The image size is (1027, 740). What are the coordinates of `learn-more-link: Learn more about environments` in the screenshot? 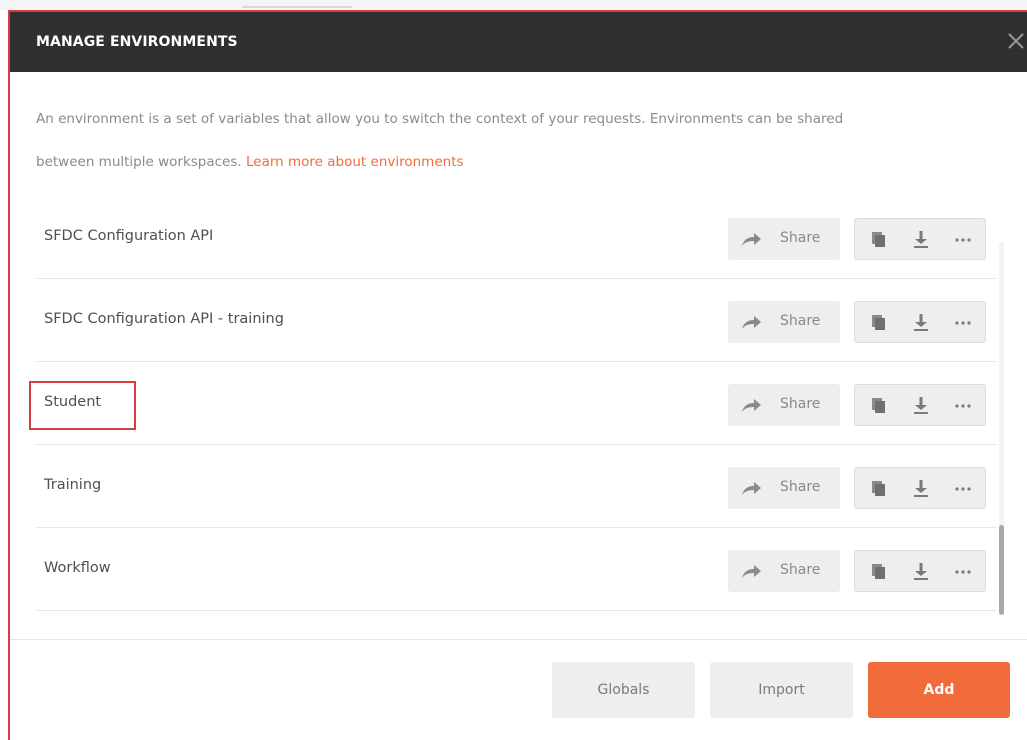 It's located at (355, 162).